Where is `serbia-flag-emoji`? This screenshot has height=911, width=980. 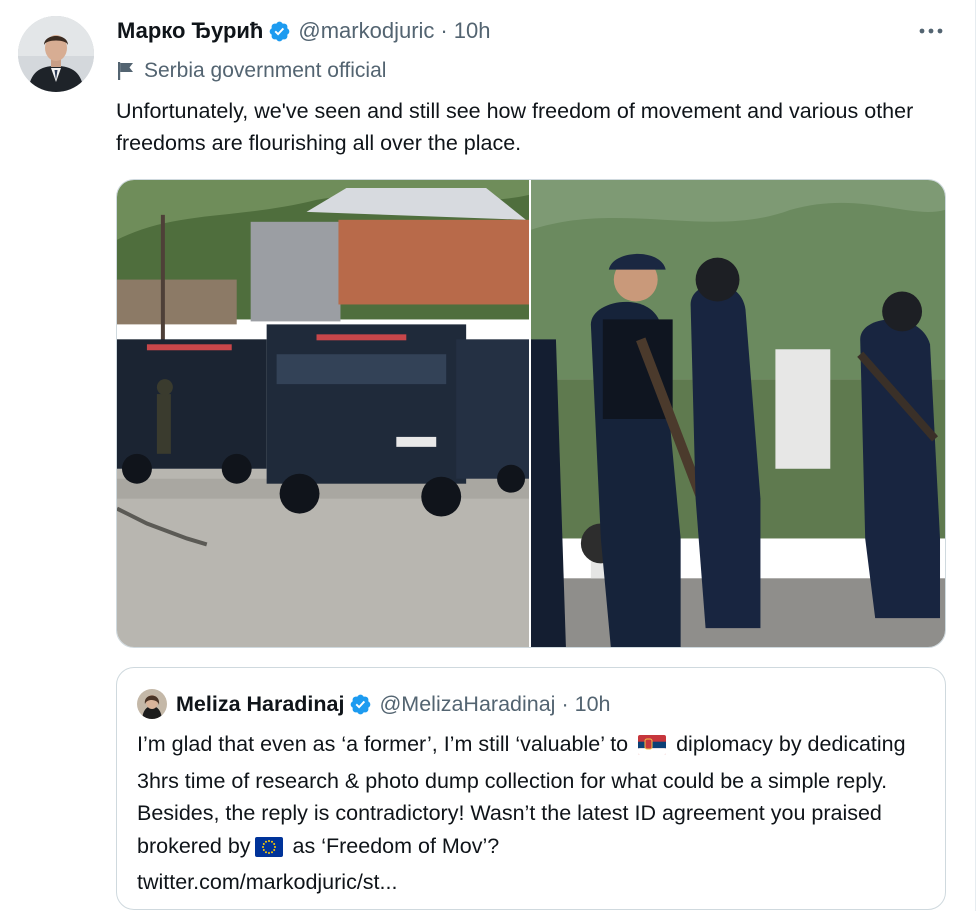
serbia-flag-emoji is located at coordinates (652, 748).